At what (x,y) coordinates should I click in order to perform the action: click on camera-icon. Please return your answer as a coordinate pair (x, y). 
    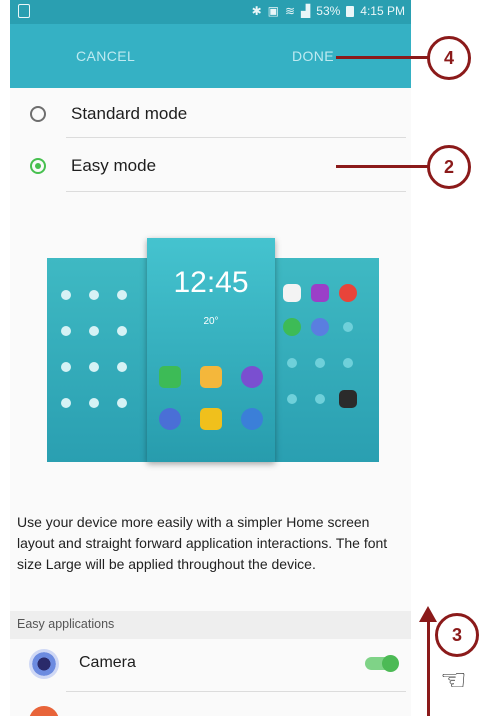
    Looking at the image, I should click on (44, 664).